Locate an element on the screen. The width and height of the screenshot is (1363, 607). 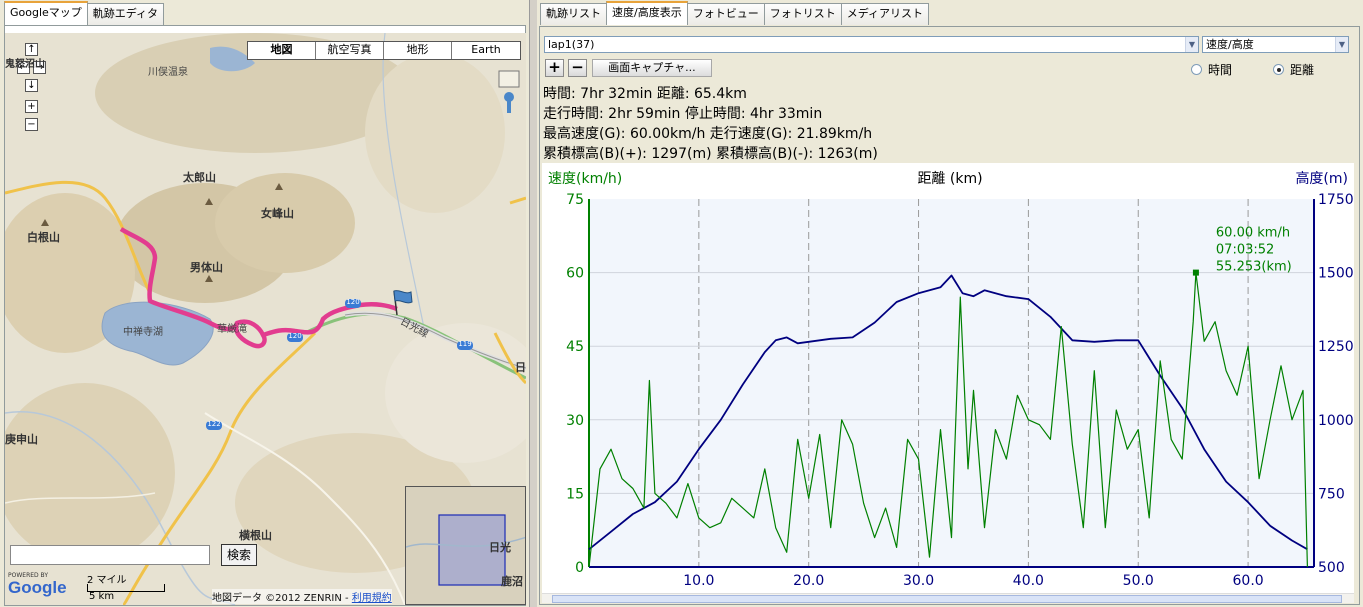
label-kinunuma: 鬼怒沼山 is located at coordinates (25, 64).